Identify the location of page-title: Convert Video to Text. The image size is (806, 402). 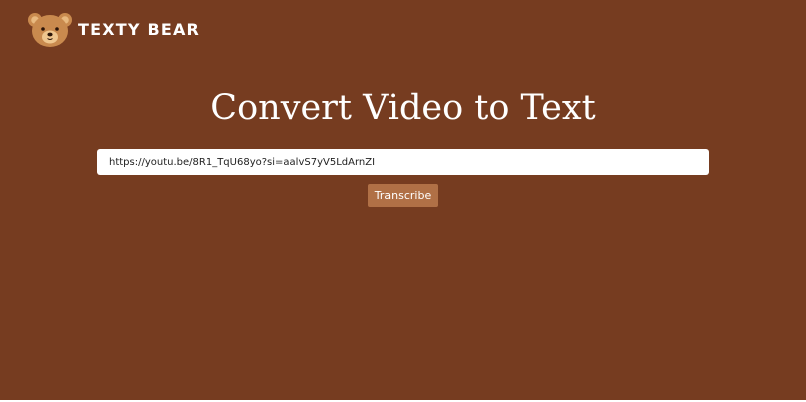
(403, 108).